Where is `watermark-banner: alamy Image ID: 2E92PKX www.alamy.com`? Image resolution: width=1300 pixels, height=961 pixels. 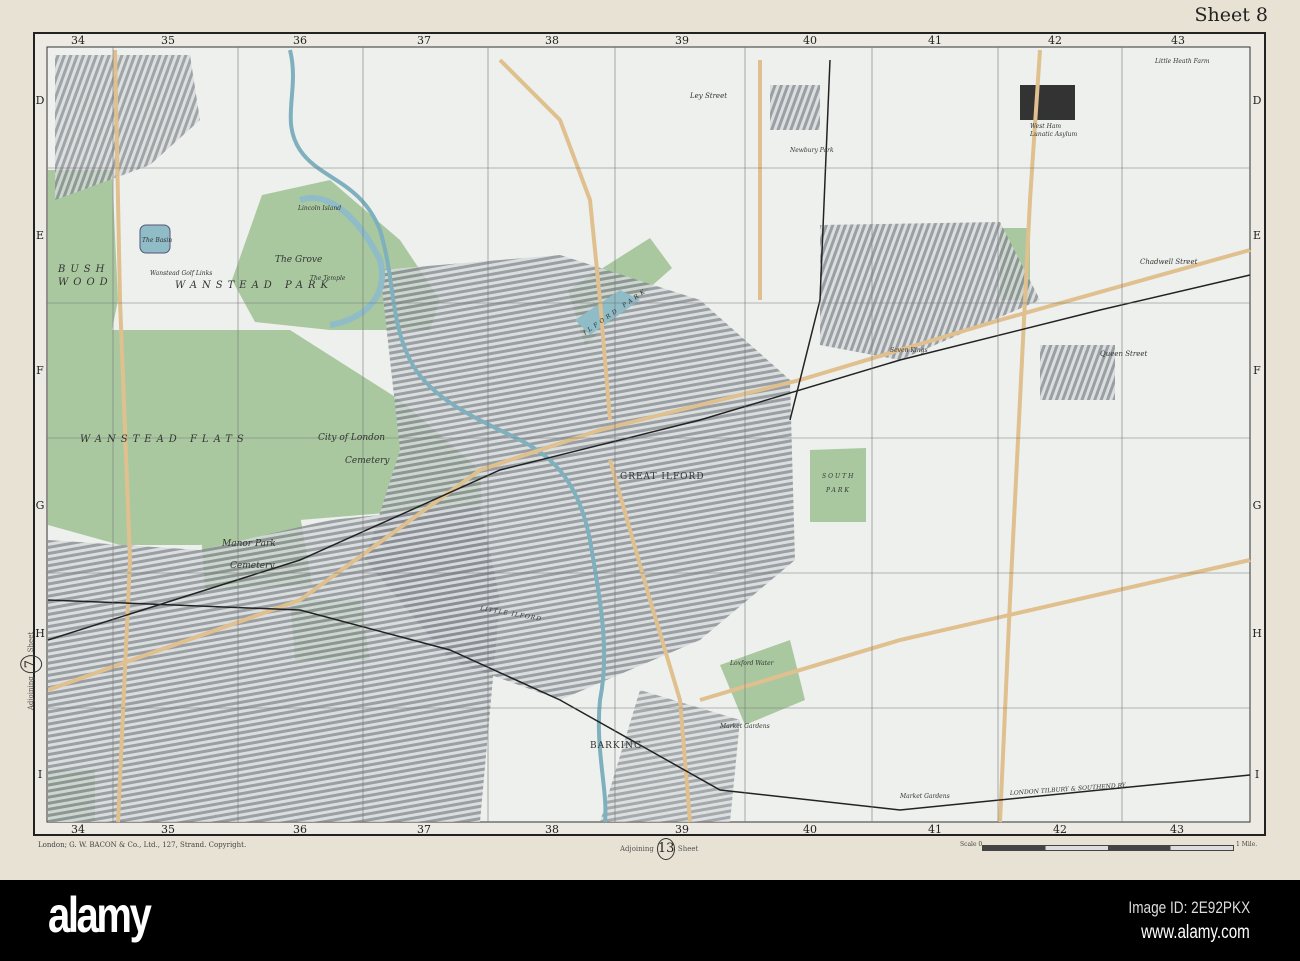
watermark-banner: alamy Image ID: 2E92PKX www.alamy.com is located at coordinates (650, 920).